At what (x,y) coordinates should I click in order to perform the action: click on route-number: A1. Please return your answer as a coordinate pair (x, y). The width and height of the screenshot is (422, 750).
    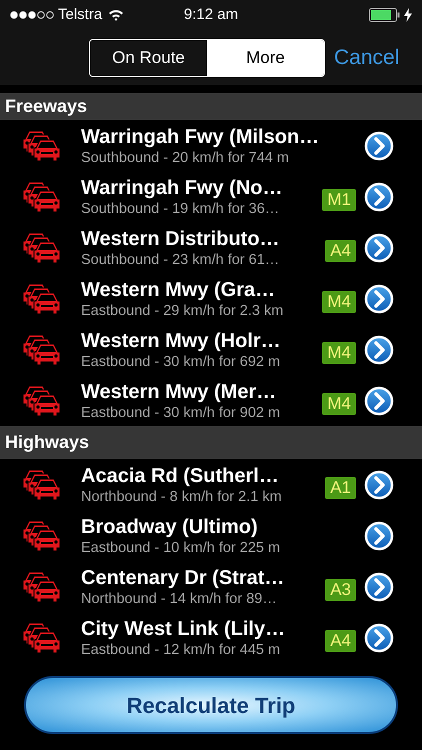
    Looking at the image, I should click on (340, 487).